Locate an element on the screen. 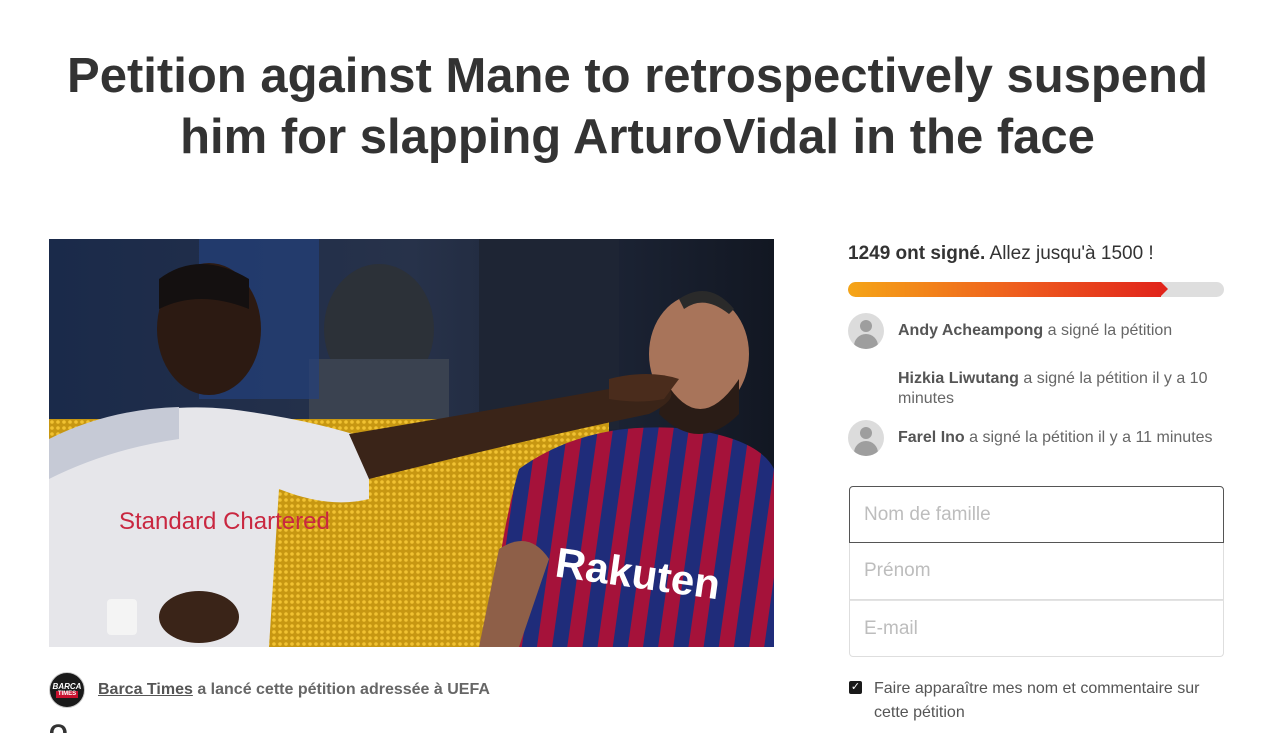 This screenshot has width=1275, height=733. signer-name: Farel Ino is located at coordinates (931, 437).